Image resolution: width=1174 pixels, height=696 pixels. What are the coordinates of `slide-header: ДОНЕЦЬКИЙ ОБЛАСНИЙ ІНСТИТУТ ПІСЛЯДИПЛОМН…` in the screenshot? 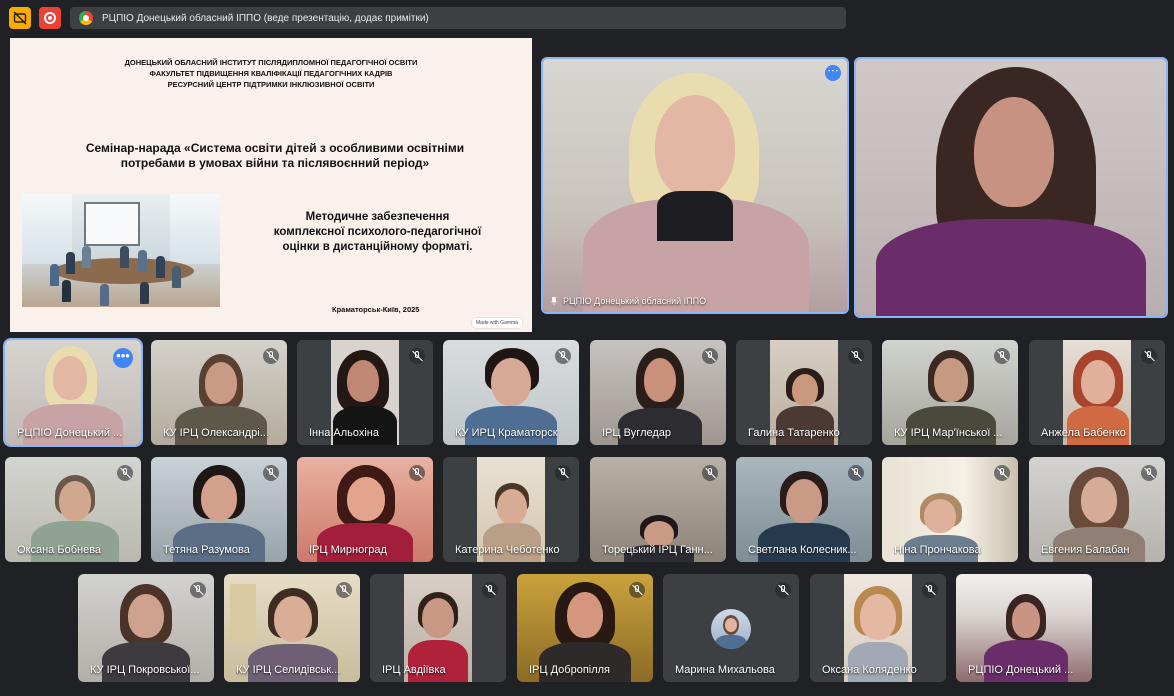 It's located at (271, 73).